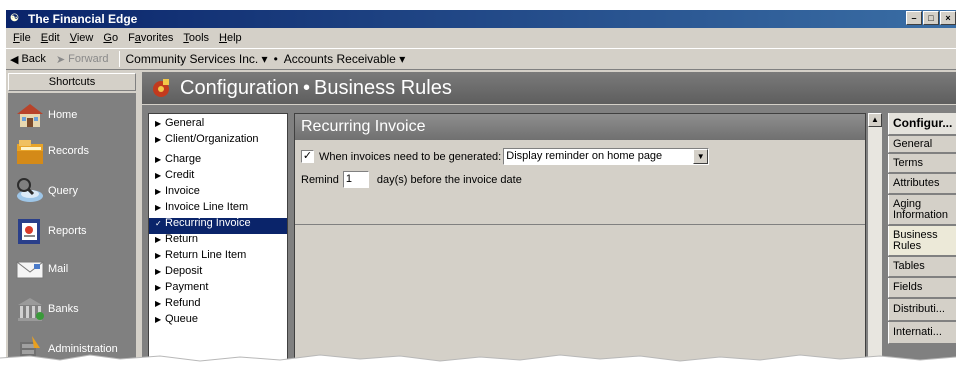 This screenshot has height=372, width=956. I want to click on generation-method-select: Display reminder on home page ▼, so click(606, 156).